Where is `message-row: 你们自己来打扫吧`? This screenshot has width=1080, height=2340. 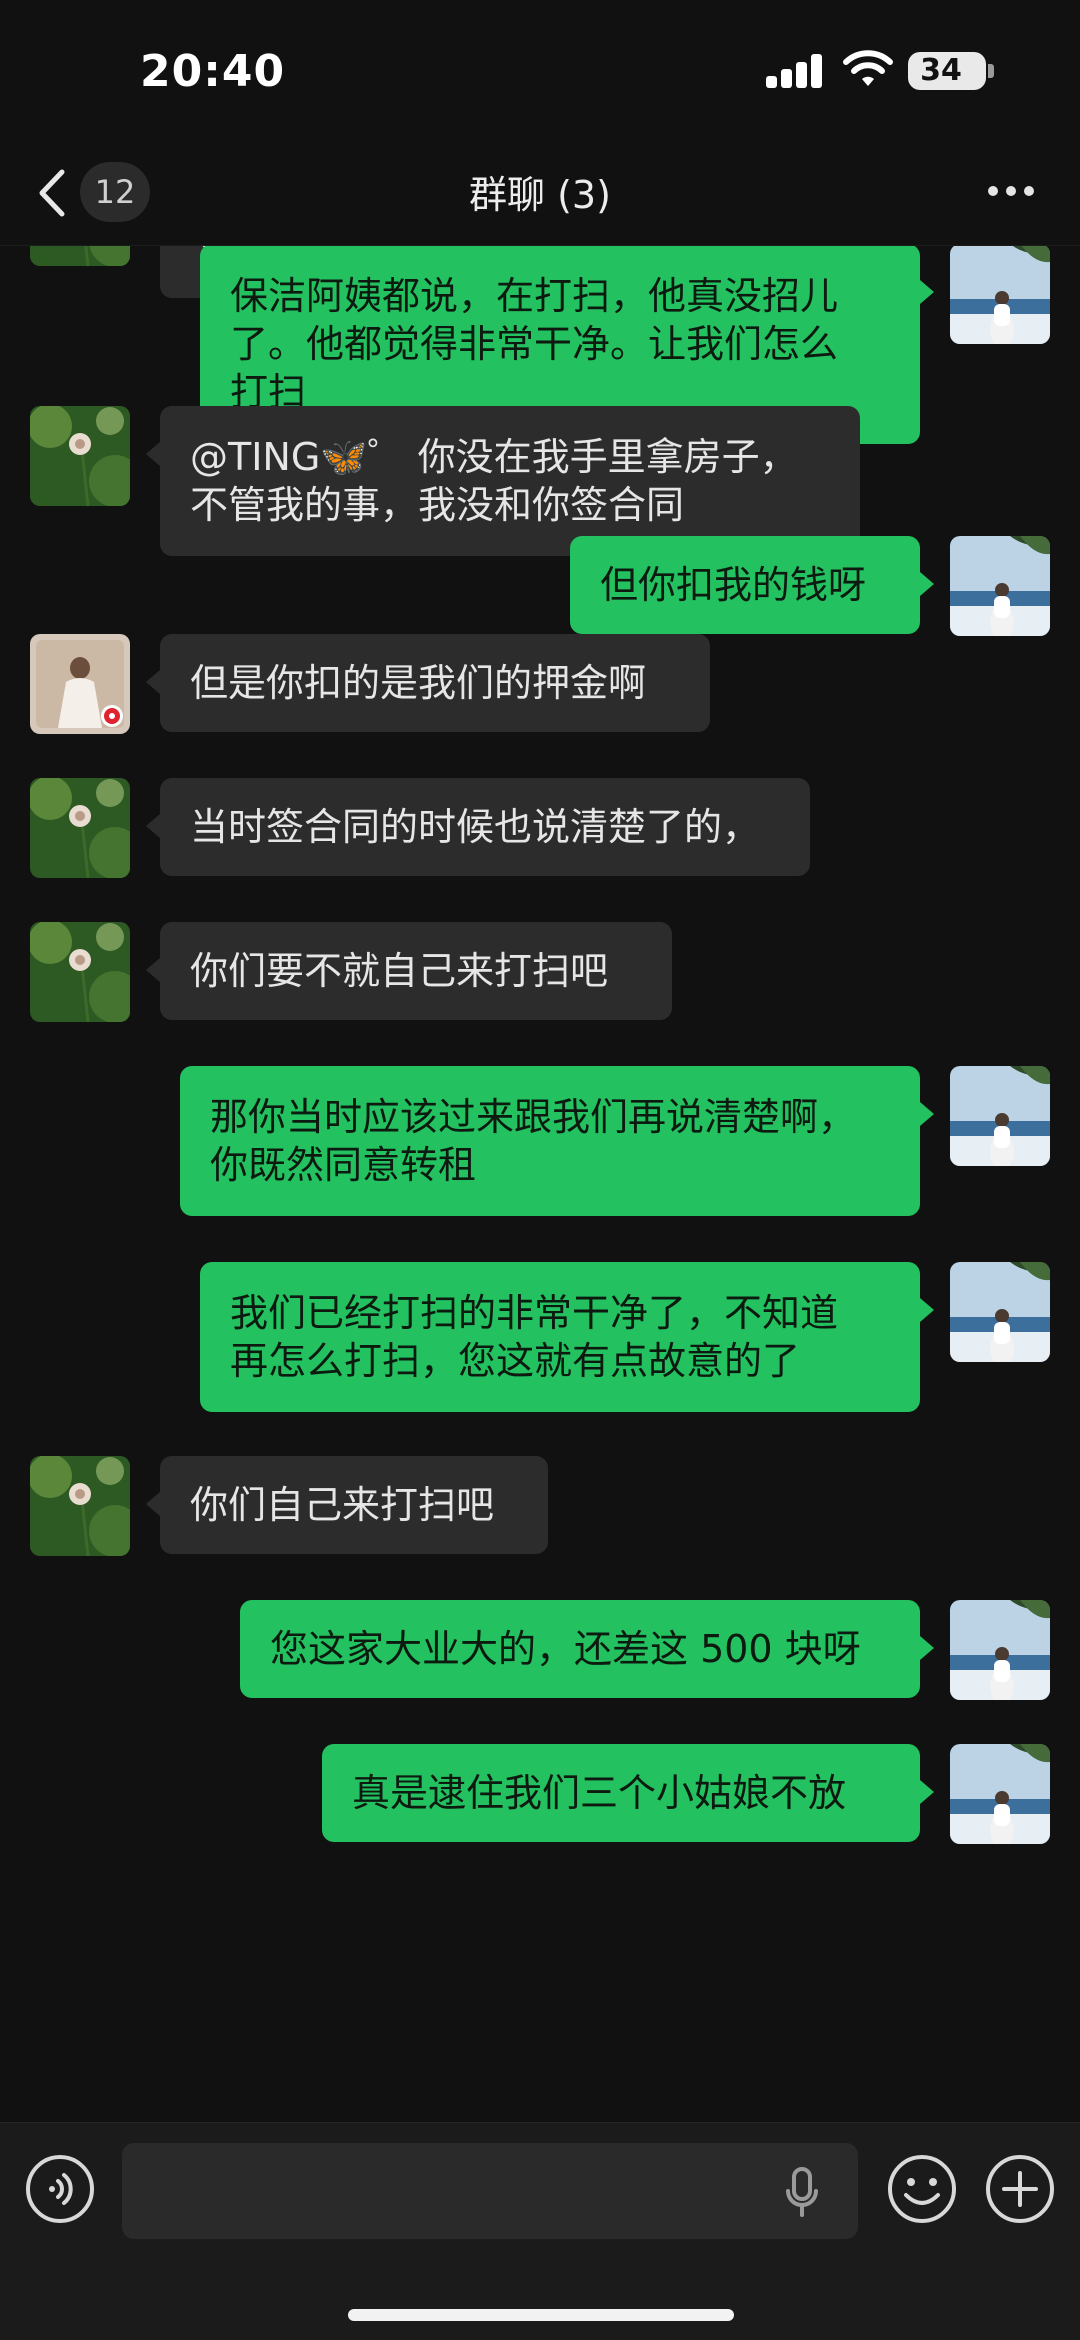 message-row: 你们自己来打扫吧 is located at coordinates (540, 1506).